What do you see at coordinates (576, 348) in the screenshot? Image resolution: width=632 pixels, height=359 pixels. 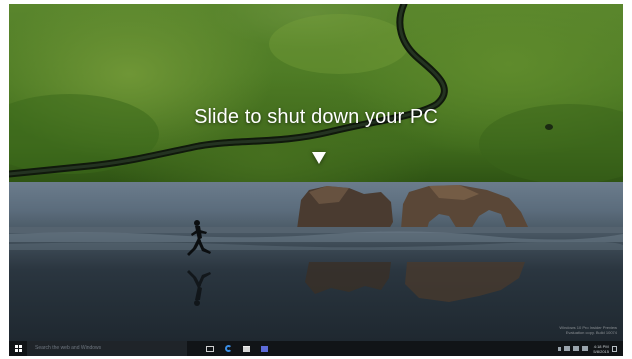 I see `volume-icon` at bounding box center [576, 348].